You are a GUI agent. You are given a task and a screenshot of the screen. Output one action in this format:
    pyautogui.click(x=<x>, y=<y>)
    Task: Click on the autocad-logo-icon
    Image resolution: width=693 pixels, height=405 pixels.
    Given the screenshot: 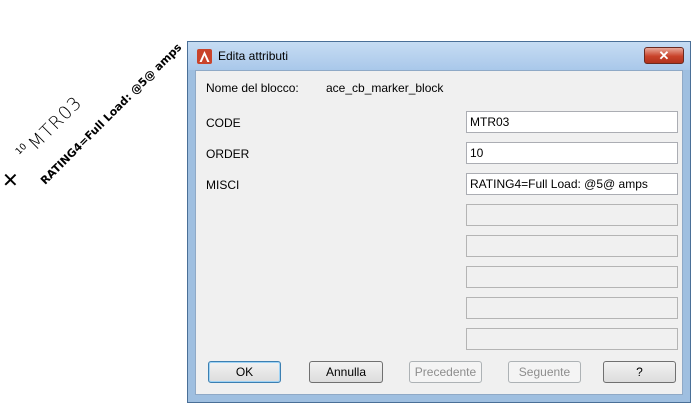 What is the action you would take?
    pyautogui.click(x=204, y=56)
    